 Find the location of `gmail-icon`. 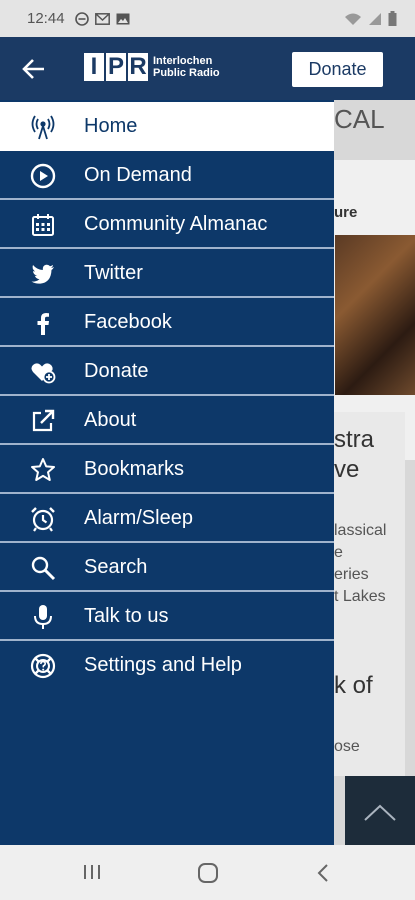

gmail-icon is located at coordinates (102, 18).